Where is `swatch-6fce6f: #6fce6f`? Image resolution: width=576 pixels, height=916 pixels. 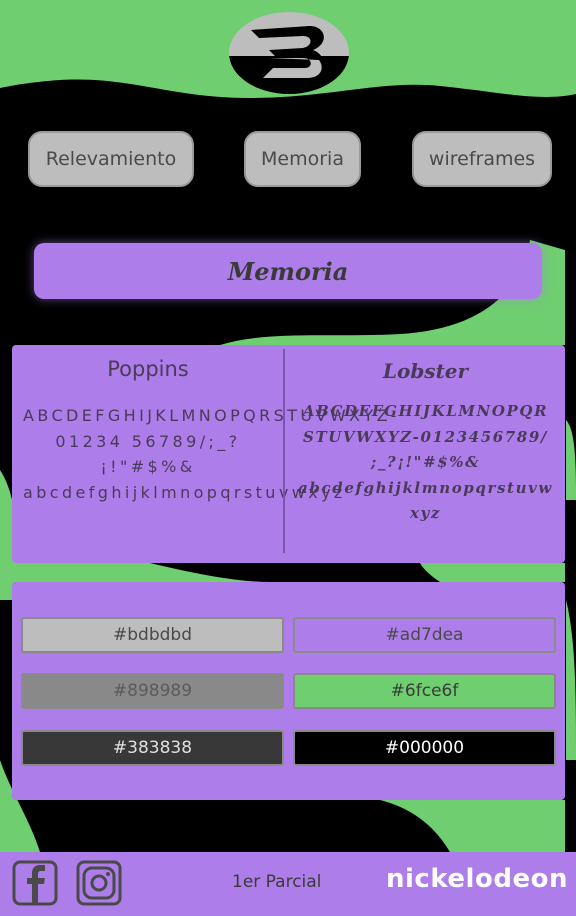
swatch-6fce6f: #6fce6f is located at coordinates (424, 691).